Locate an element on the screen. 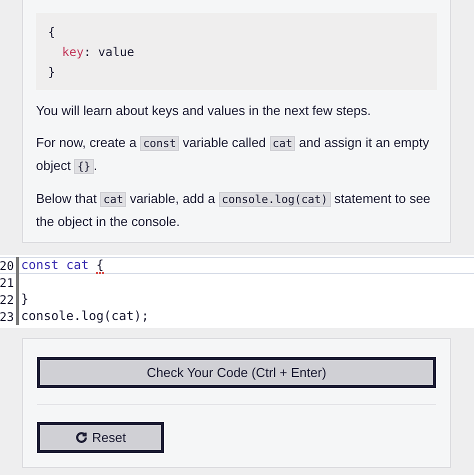 This screenshot has width=474, height=475. refresh-icon is located at coordinates (81, 437).